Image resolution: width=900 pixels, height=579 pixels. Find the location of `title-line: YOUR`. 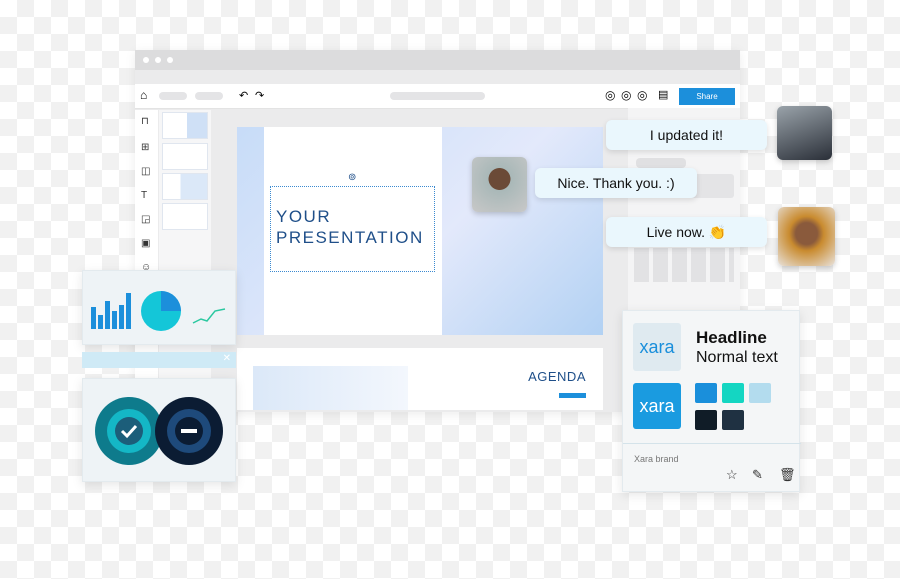

title-line: YOUR is located at coordinates (304, 216).